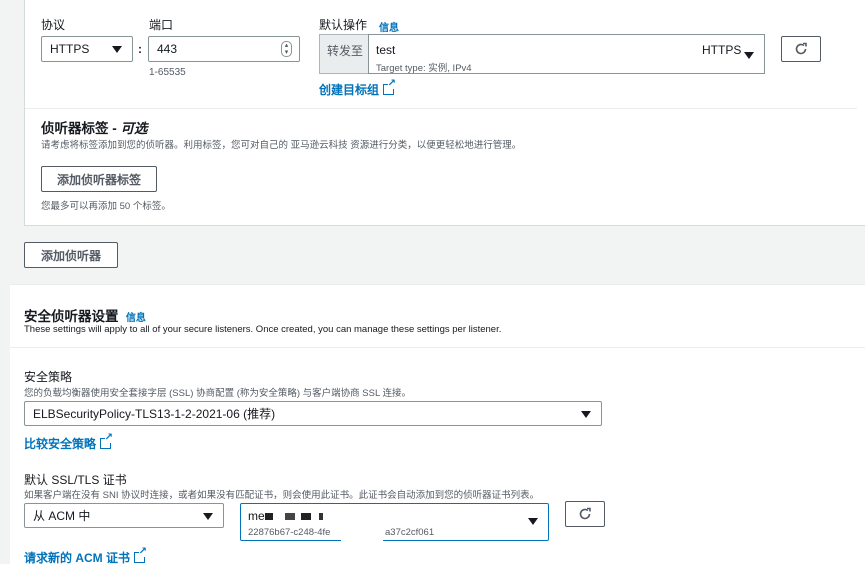 This screenshot has height=564, width=865. I want to click on port-value: 443, so click(167, 49).